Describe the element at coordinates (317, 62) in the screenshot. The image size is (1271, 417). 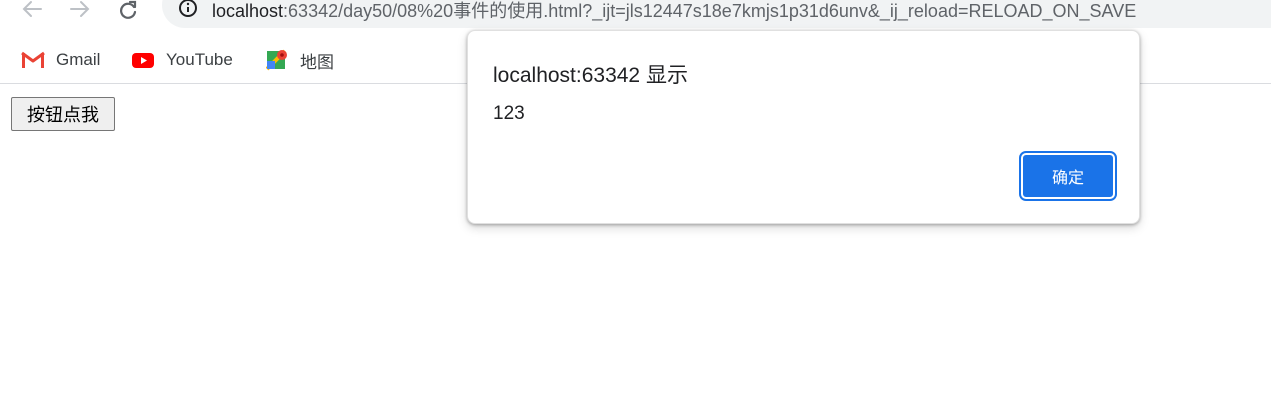
I see `bookmark-label: 地图` at that location.